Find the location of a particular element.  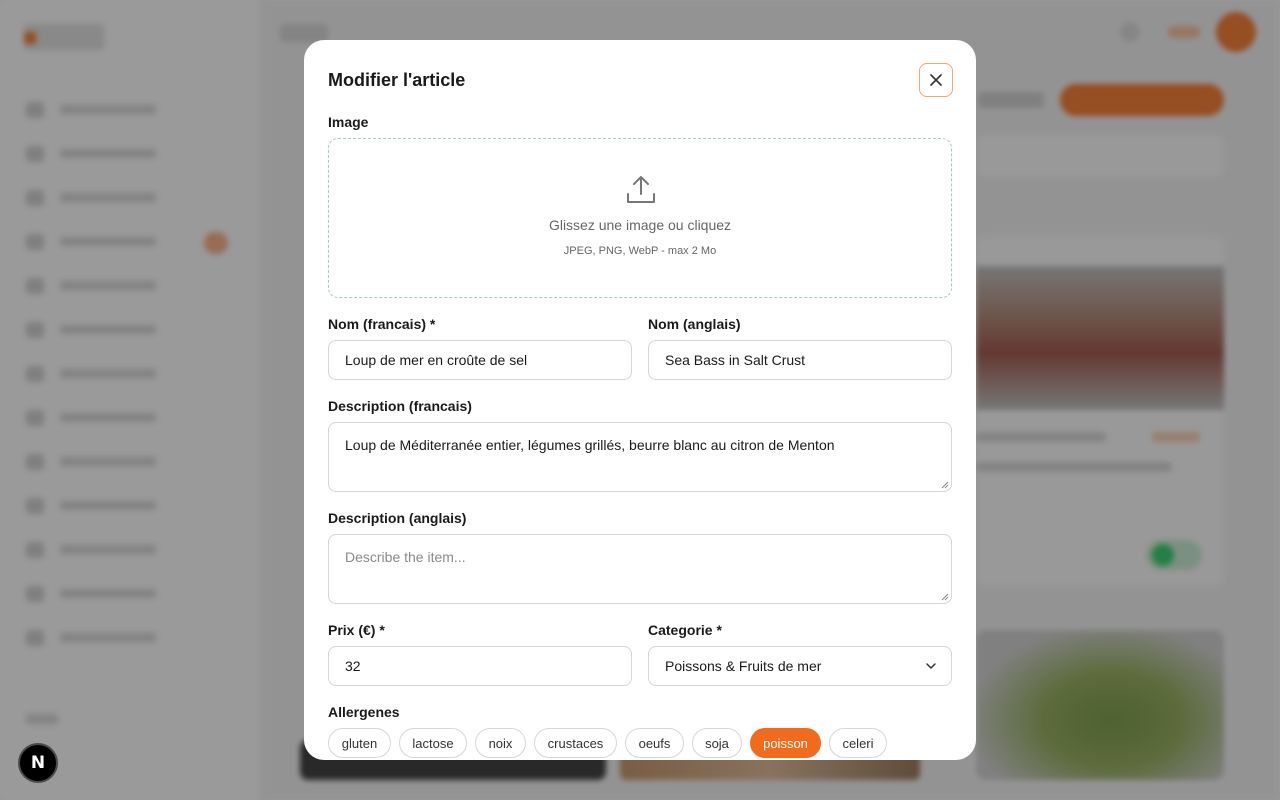

allergen-chip-gluten: gluten is located at coordinates (359, 743).